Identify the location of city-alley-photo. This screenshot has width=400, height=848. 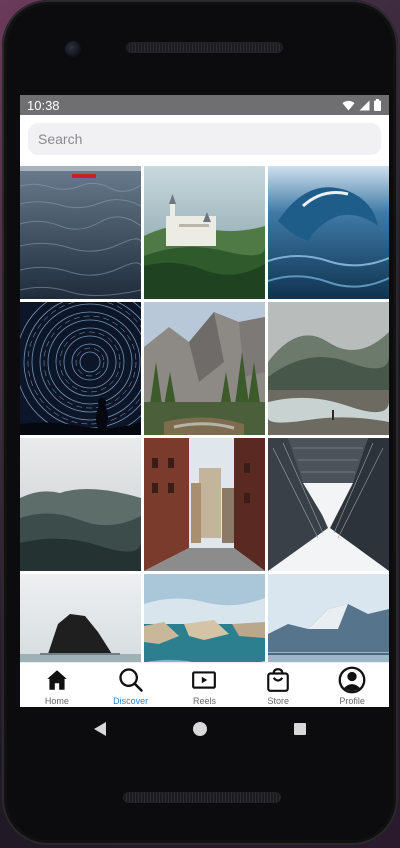
(204, 504).